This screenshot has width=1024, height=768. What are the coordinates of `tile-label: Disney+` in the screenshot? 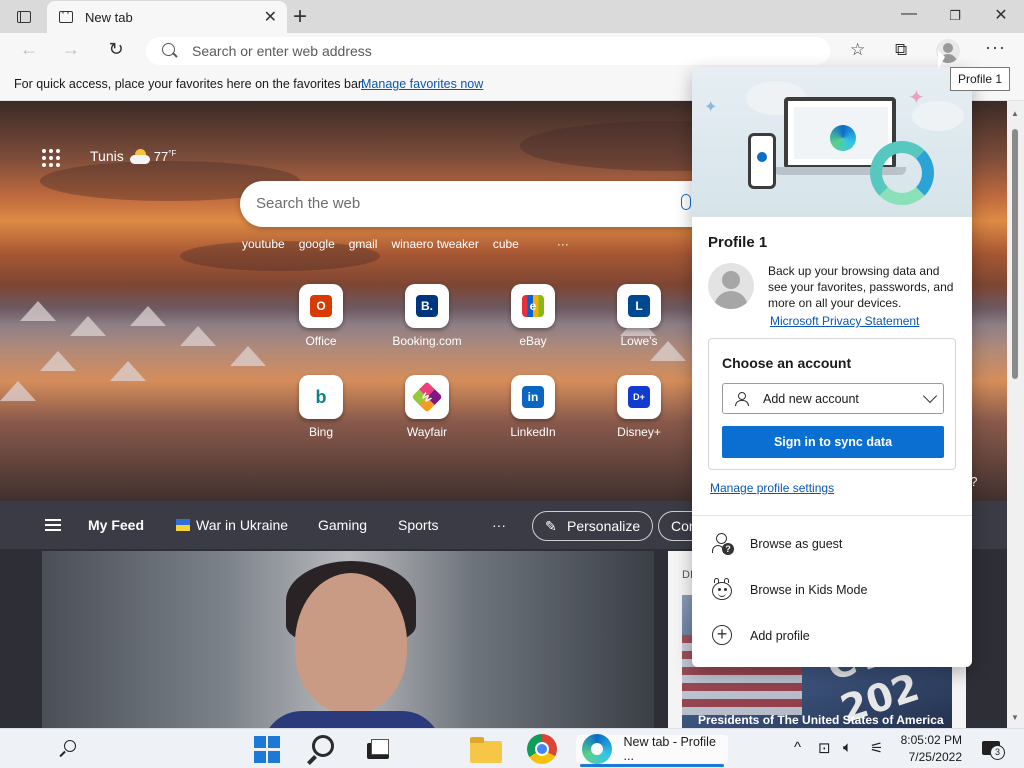 It's located at (639, 432).